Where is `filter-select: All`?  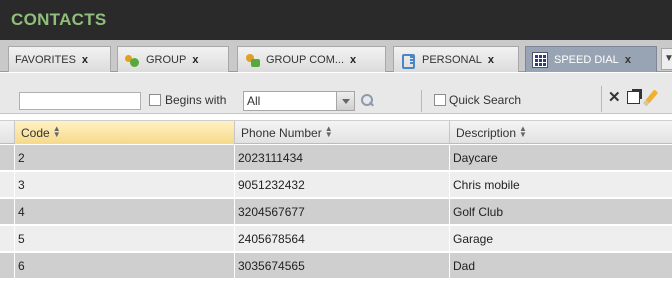
filter-select: All is located at coordinates (299, 101).